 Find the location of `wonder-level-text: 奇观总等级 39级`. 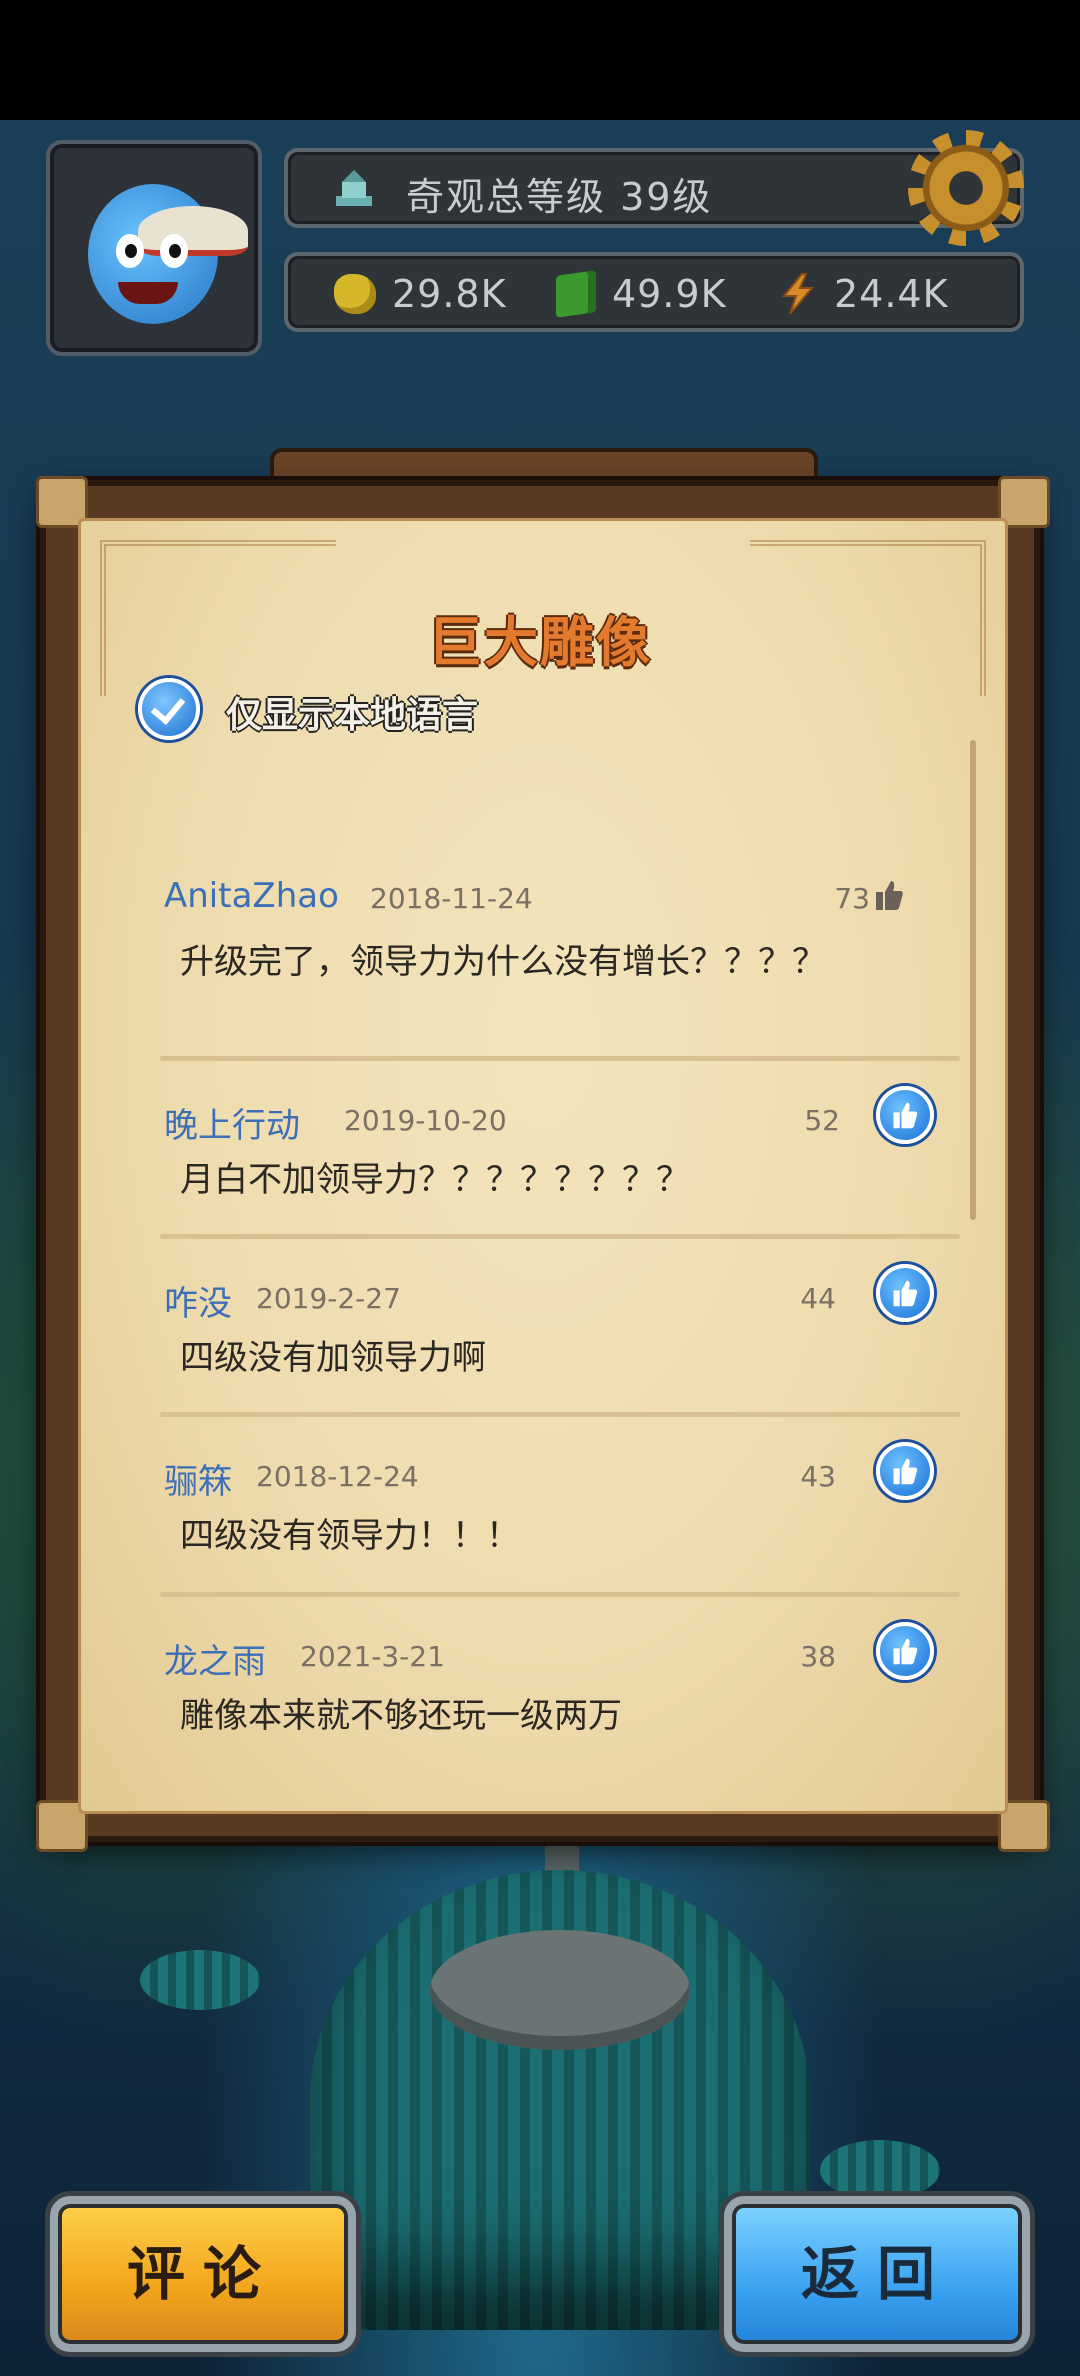

wonder-level-text: 奇观总等级 39级 is located at coordinates (559, 197).